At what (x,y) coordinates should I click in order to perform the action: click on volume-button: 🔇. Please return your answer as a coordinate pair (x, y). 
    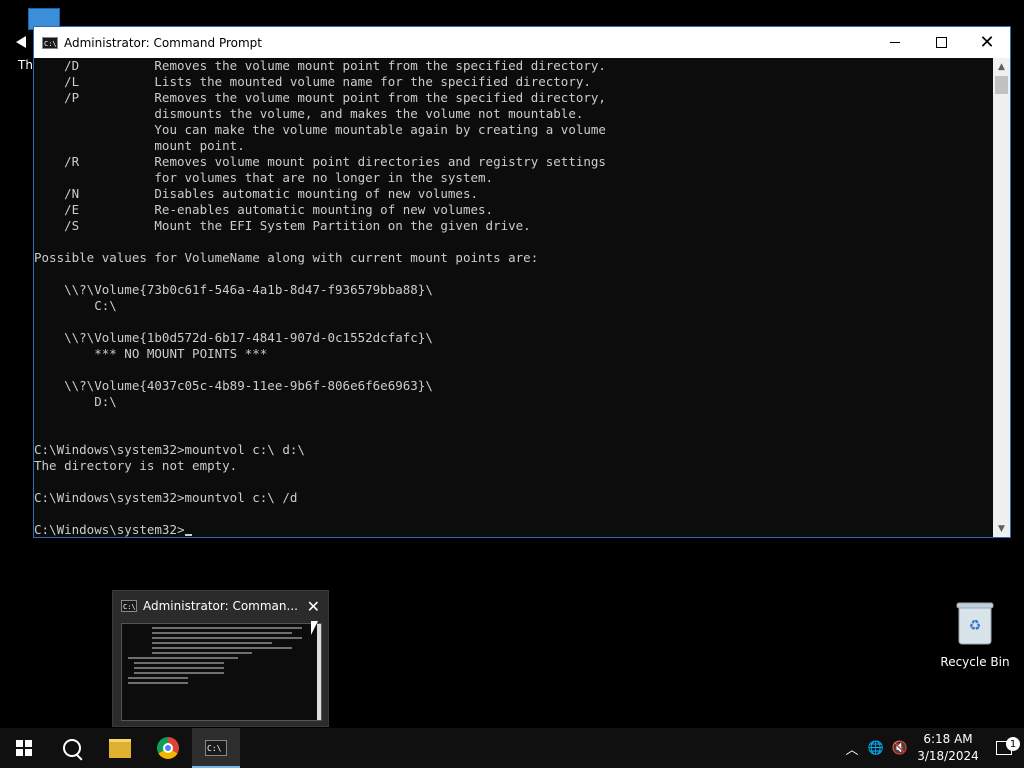
    Looking at the image, I should click on (900, 748).